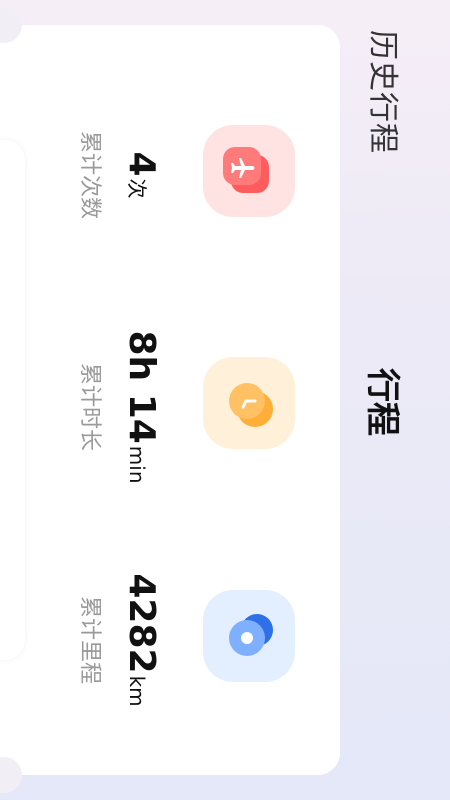 Image resolution: width=450 pixels, height=800 pixels. I want to click on stat-label: 累计里程, so click(89, 639).